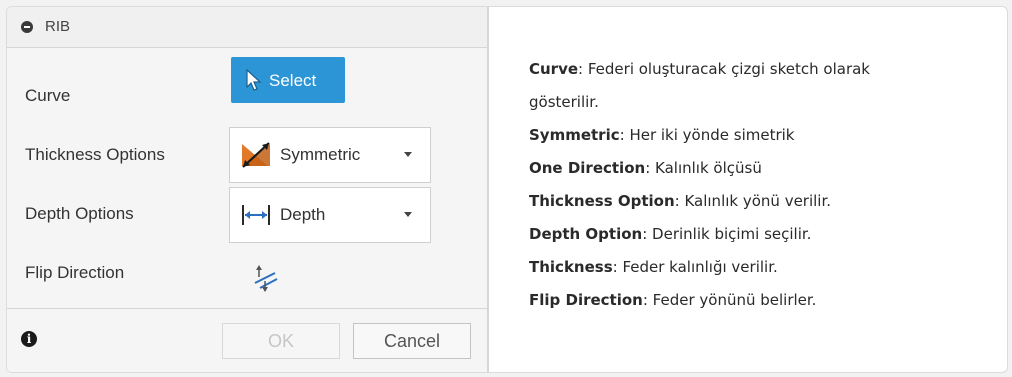  I want to click on depth-options-label: Depth Options, so click(79, 213).